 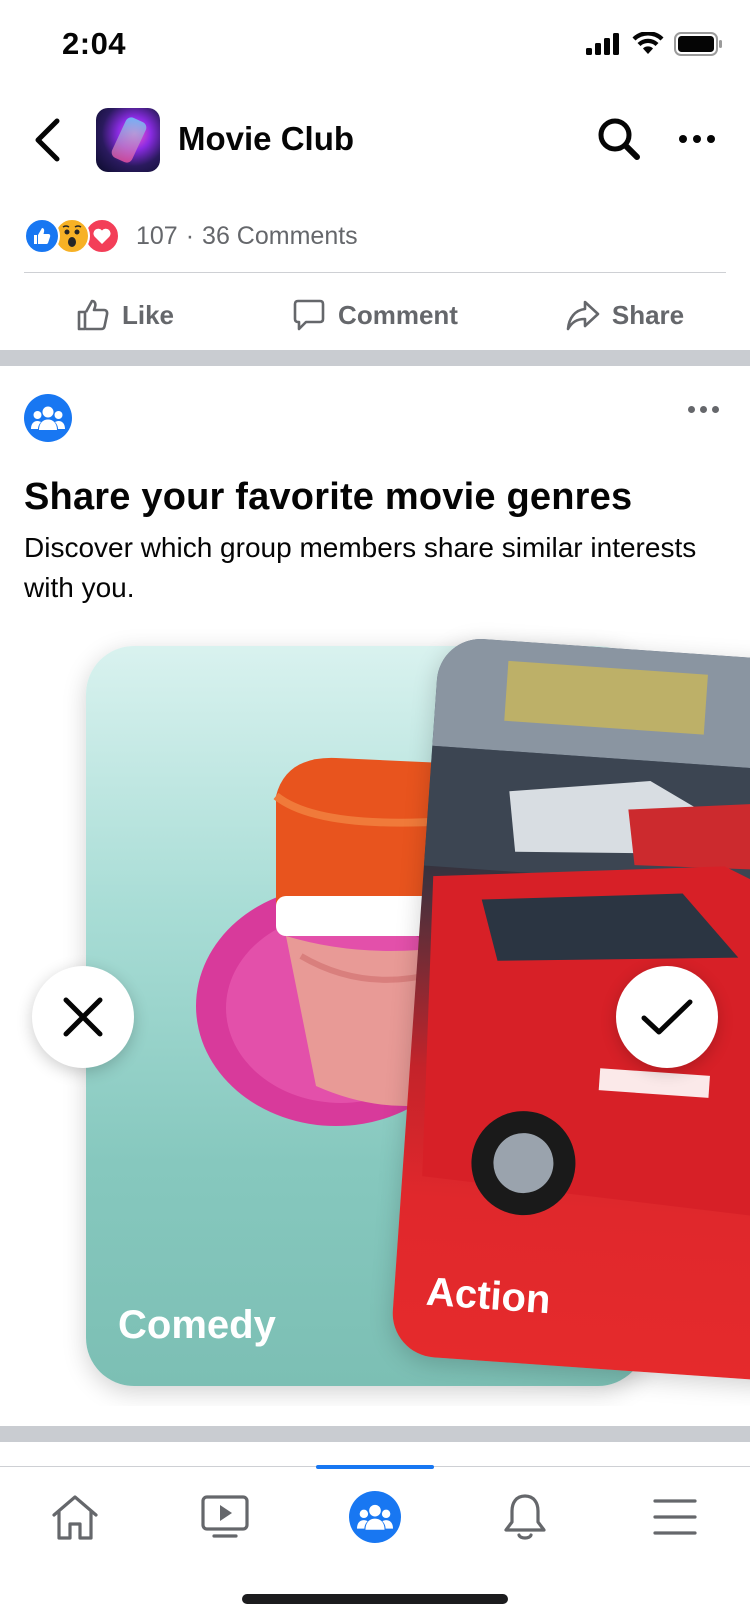 What do you see at coordinates (375, 140) in the screenshot?
I see `group-header: Movie Club` at bounding box center [375, 140].